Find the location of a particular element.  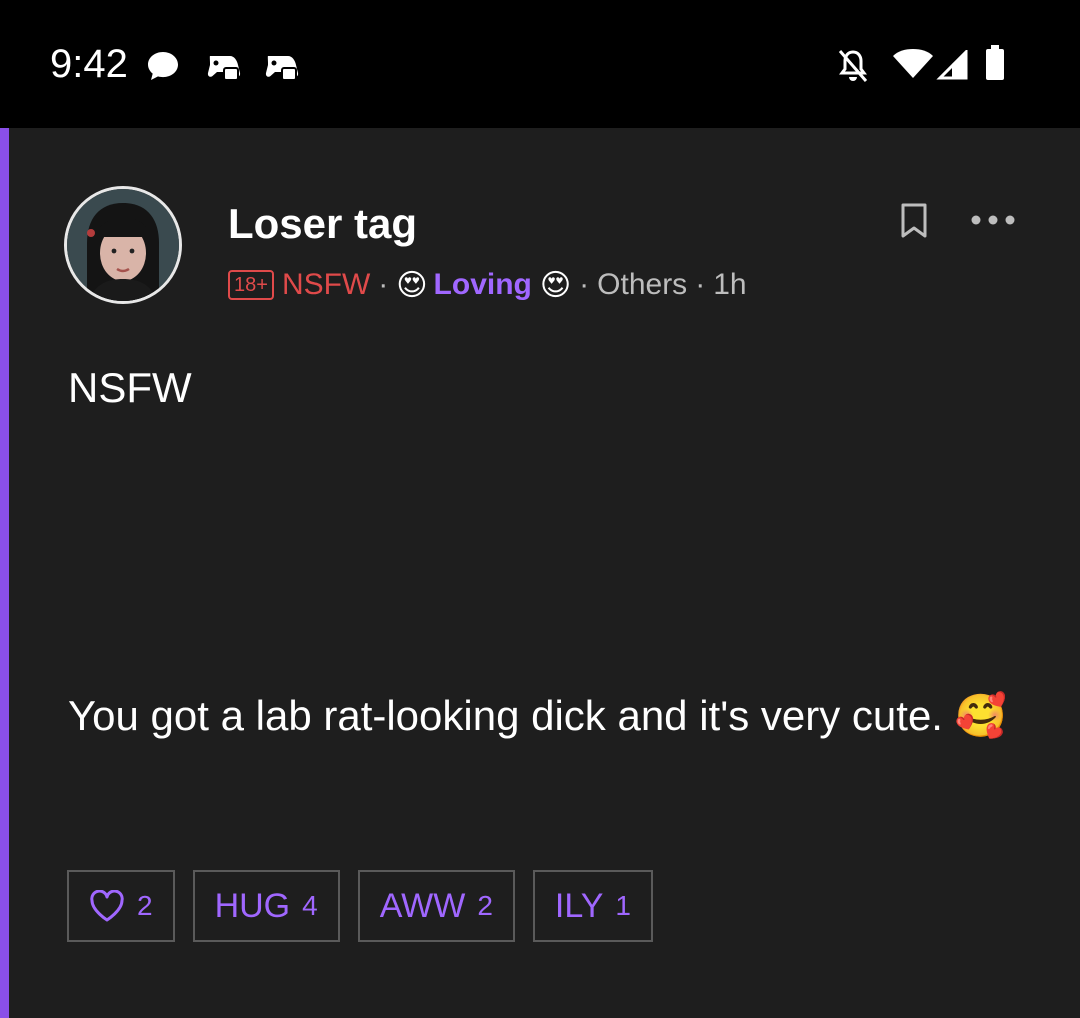

aww-button: AWW 2 is located at coordinates (436, 906).